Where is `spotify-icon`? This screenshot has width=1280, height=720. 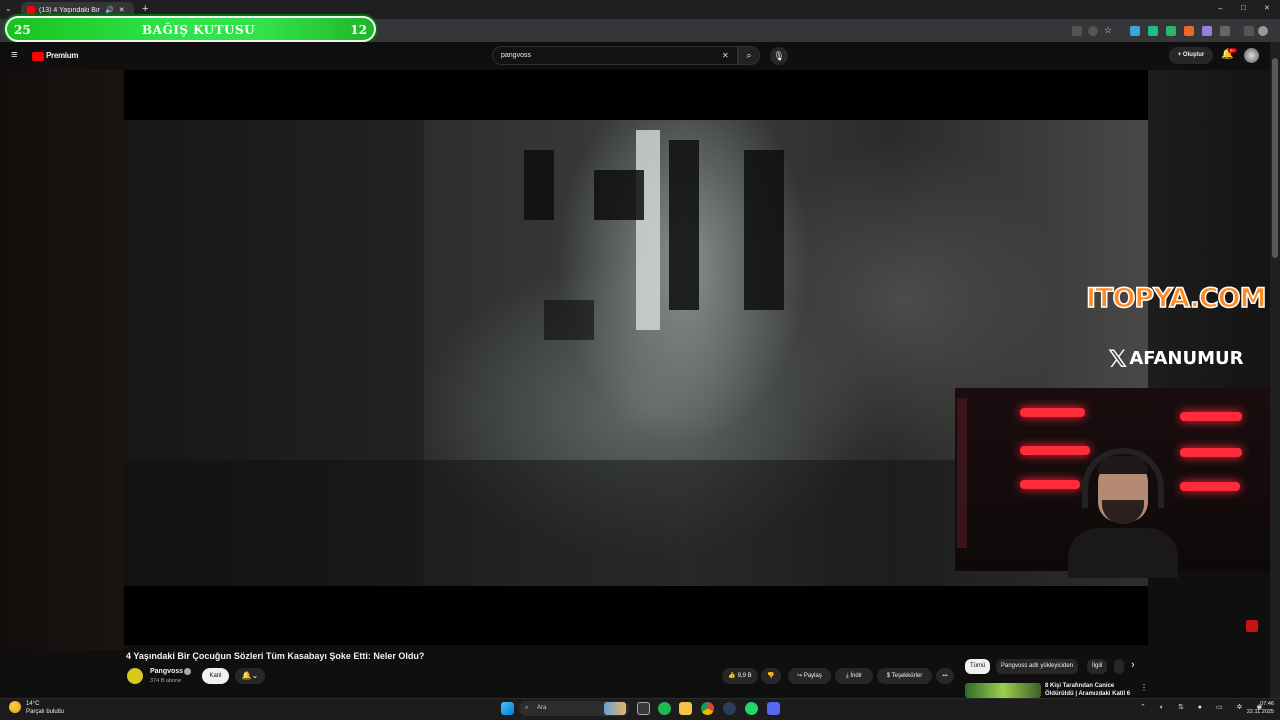
spotify-icon is located at coordinates (664, 708).